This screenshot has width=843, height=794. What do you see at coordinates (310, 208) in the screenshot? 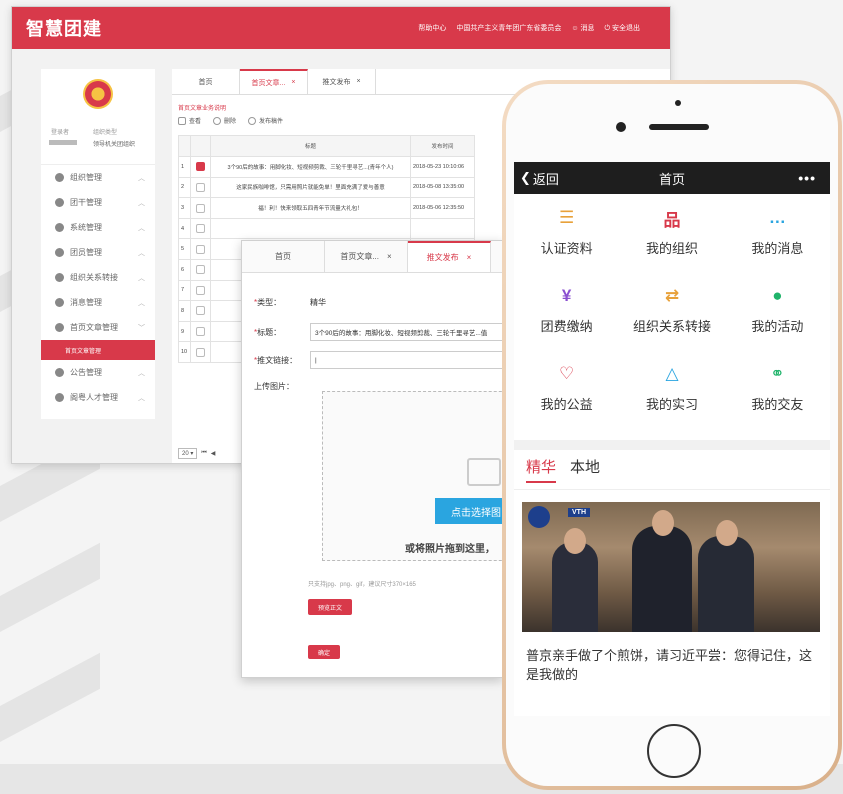
I see `row-title: 福！利！快来领取五四青年节流量大礼包！` at bounding box center [310, 208].